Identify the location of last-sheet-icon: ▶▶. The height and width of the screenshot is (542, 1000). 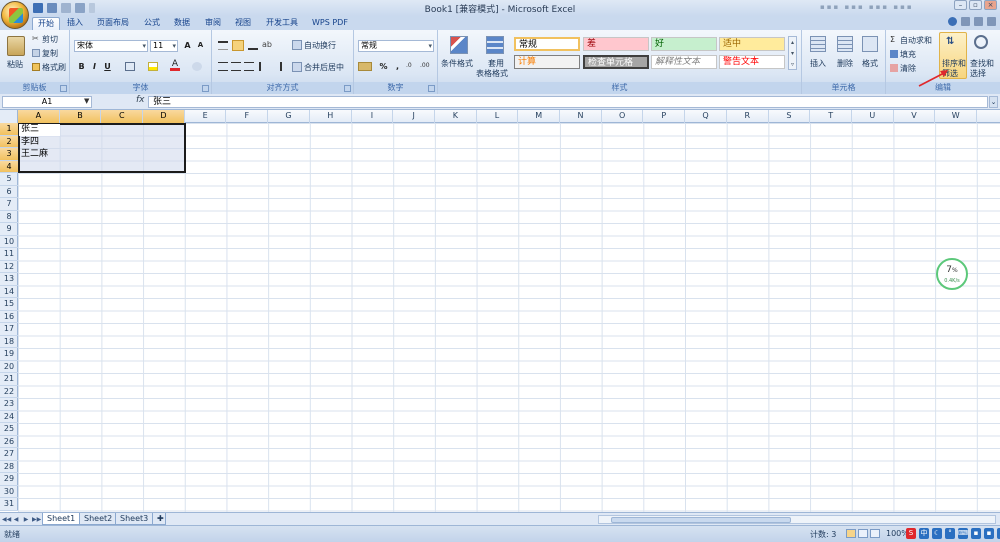
(36, 519).